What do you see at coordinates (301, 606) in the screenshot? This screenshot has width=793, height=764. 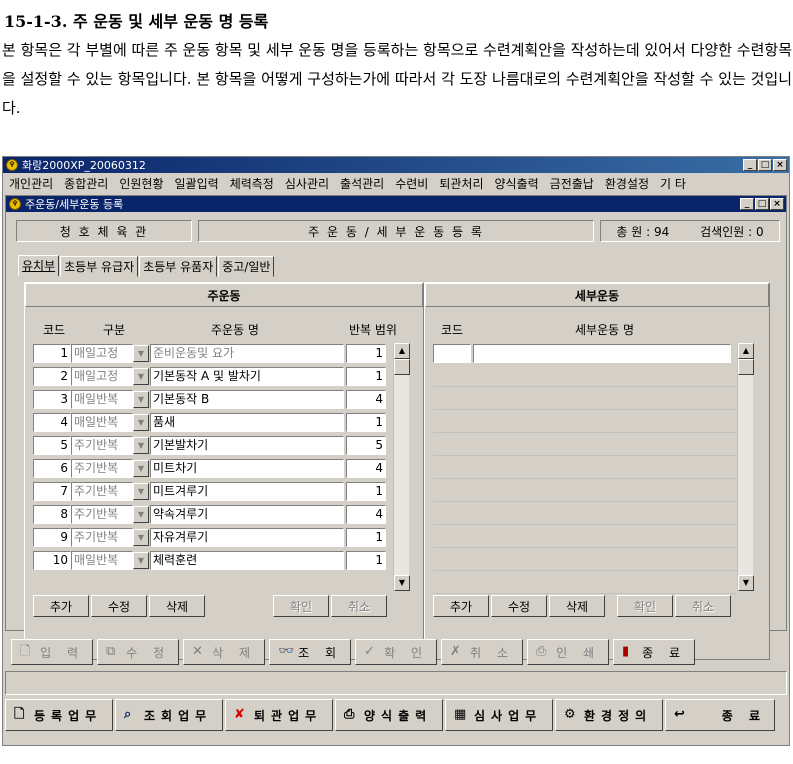 I see `main-confirm-button: 확인` at bounding box center [301, 606].